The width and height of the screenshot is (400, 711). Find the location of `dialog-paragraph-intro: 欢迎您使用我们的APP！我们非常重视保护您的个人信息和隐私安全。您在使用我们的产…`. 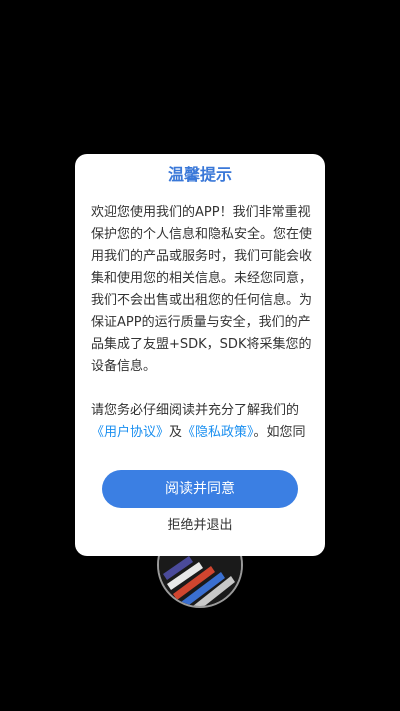

dialog-paragraph-intro: 欢迎您使用我们的APP！我们非常重视保护您的个人信息和隐私安全。您在使用我们的产… is located at coordinates (202, 289).